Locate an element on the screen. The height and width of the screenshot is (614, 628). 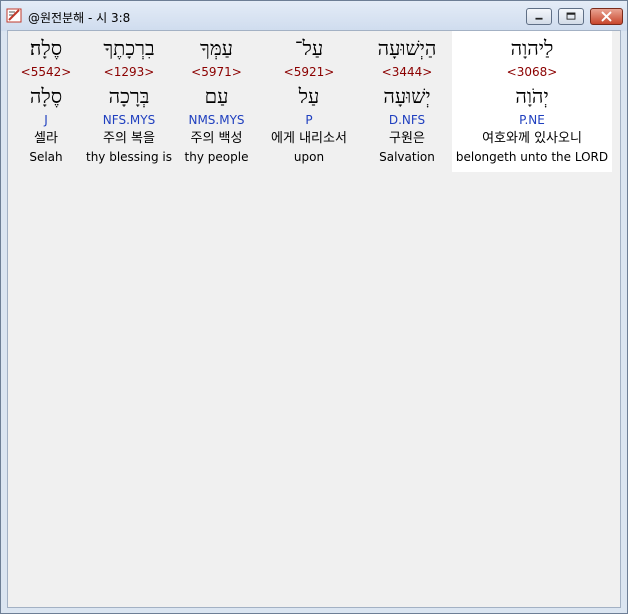
word-column: סֶלָה׃ <5542> סֶלָה J 셀라 Selah is located at coordinates (46, 101).